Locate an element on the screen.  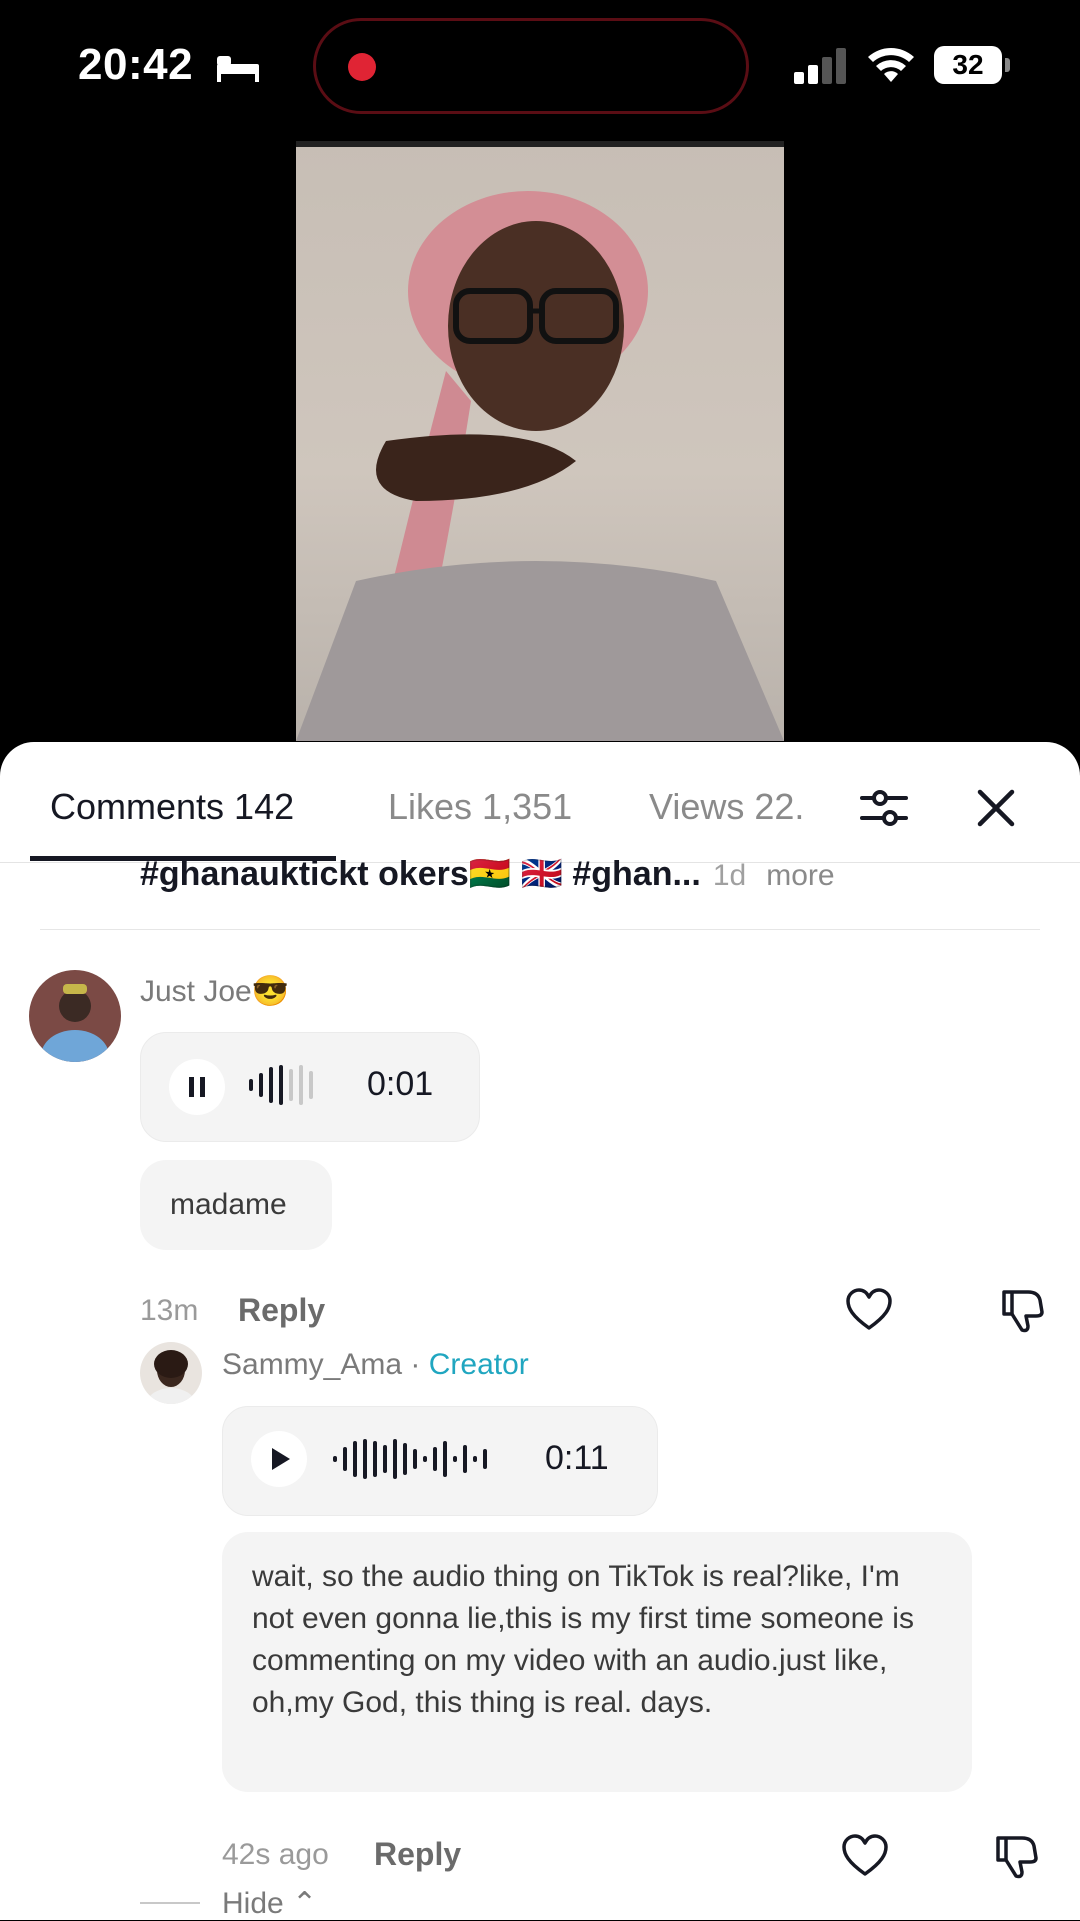
reply-username-row: Sammy_Ama · Creator is located at coordinates (375, 1365).